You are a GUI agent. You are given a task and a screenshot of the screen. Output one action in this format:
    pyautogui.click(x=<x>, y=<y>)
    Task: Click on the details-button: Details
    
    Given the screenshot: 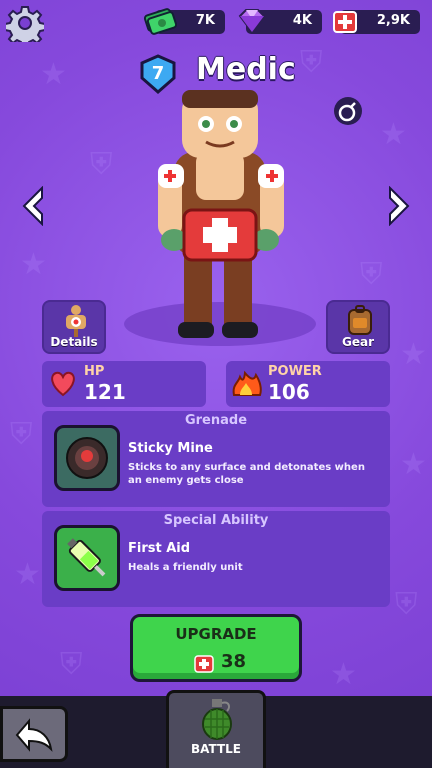 What is the action you would take?
    pyautogui.click(x=74, y=327)
    